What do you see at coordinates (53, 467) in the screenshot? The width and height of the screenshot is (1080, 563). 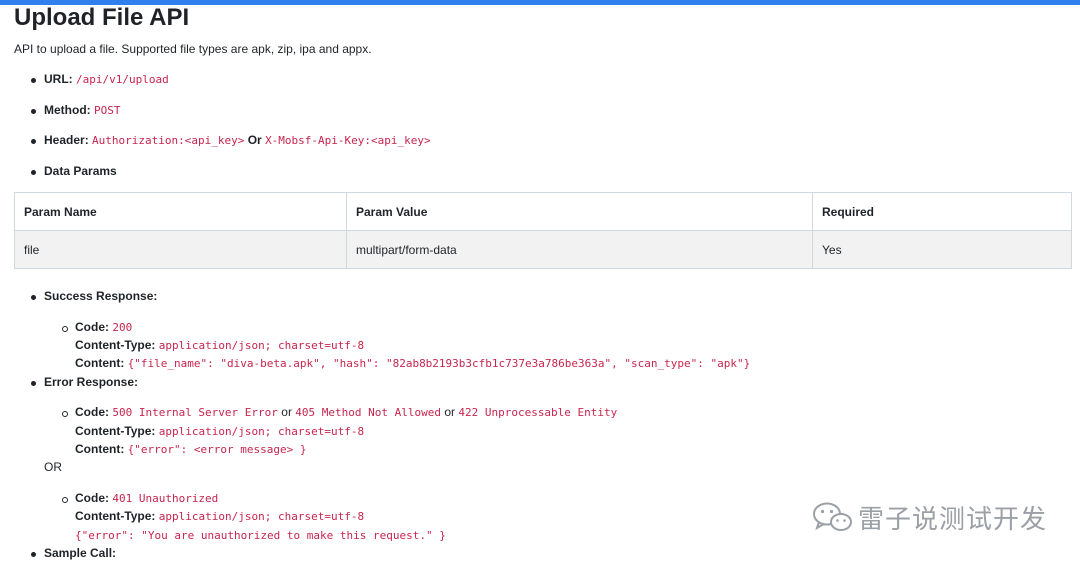 I see `error-or-separator: OR` at bounding box center [53, 467].